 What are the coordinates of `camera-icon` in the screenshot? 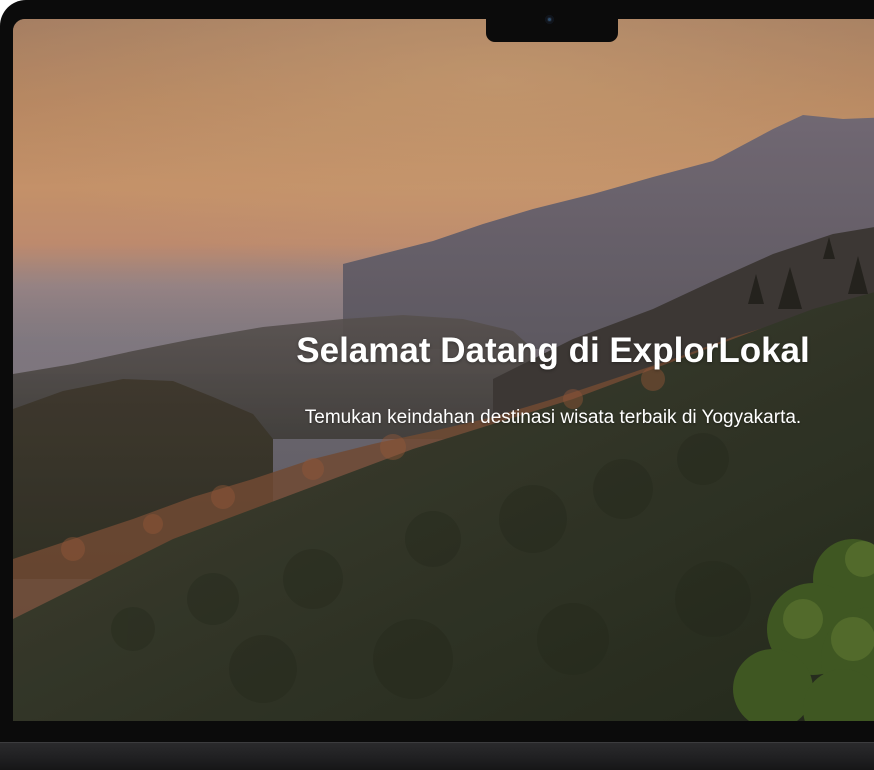 It's located at (549, 19).